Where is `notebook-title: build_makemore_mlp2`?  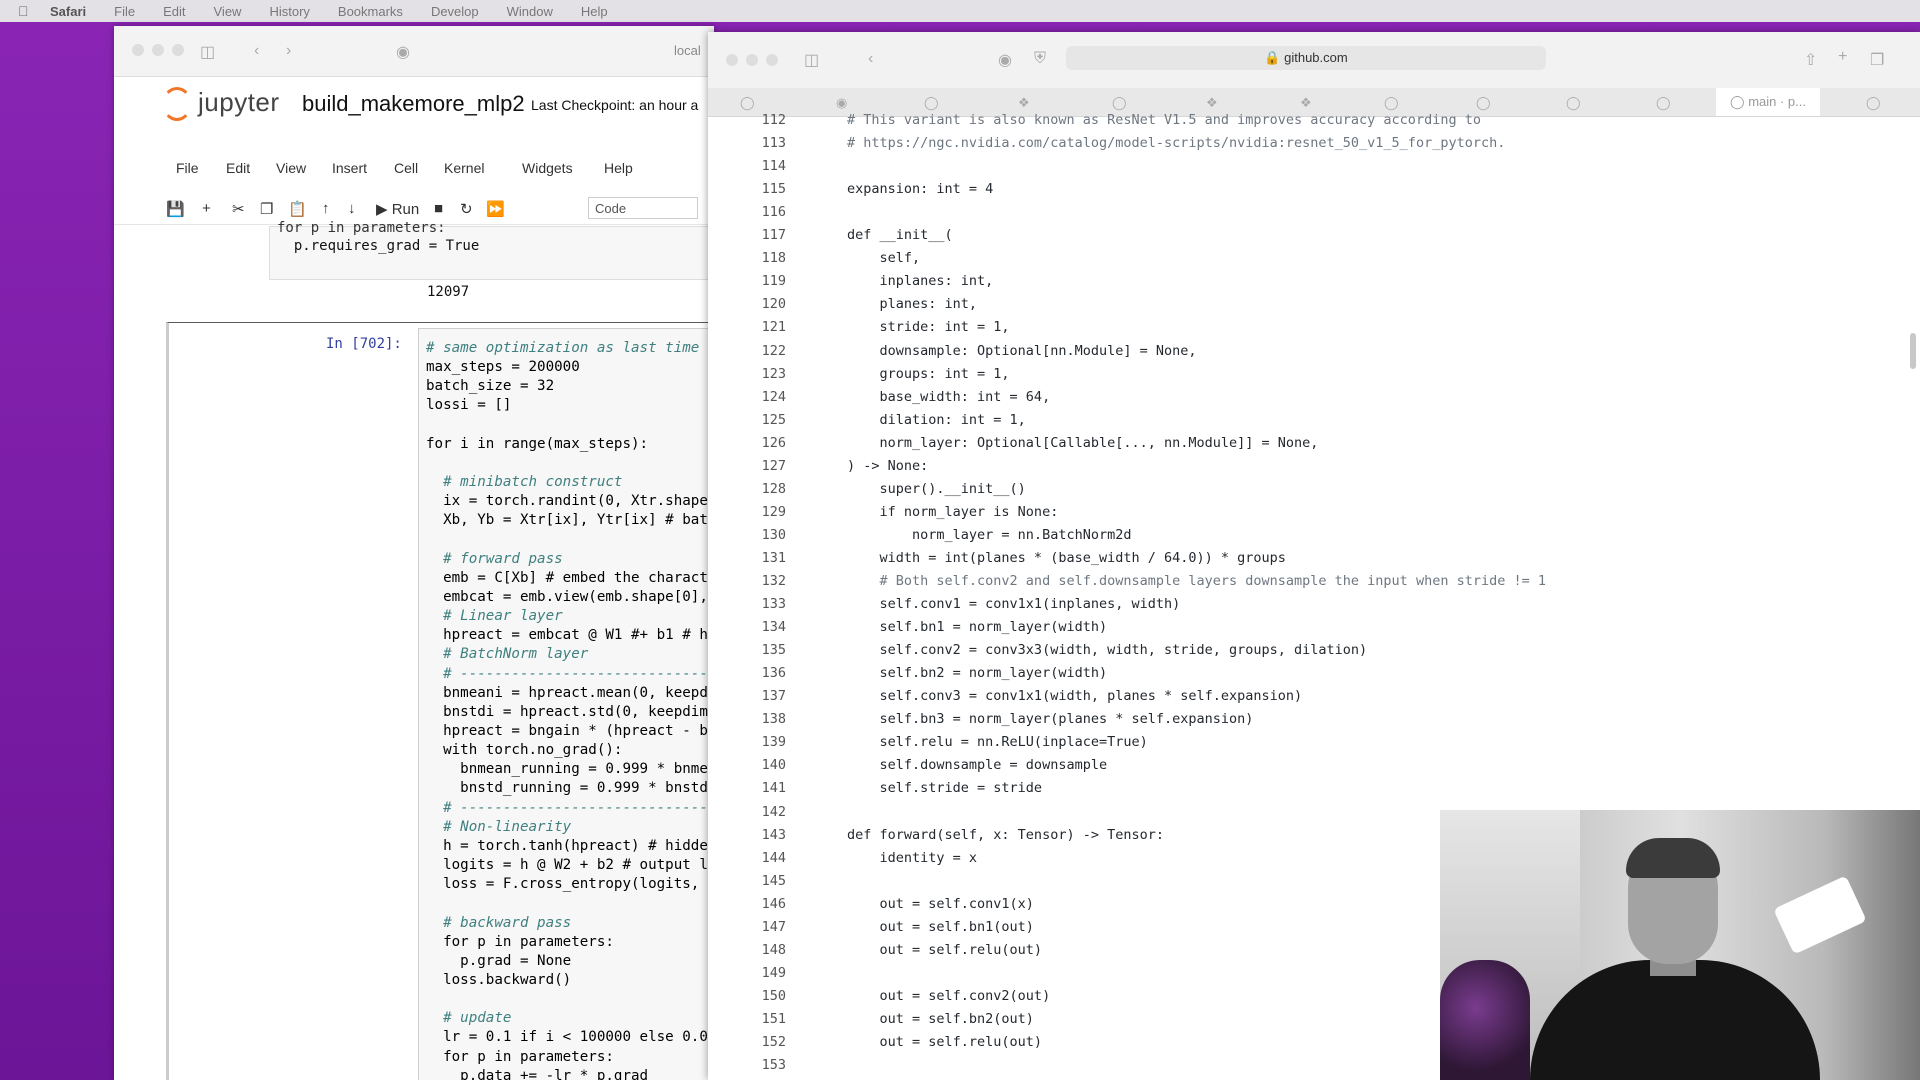
notebook-title: build_makemore_mlp2 is located at coordinates (413, 104).